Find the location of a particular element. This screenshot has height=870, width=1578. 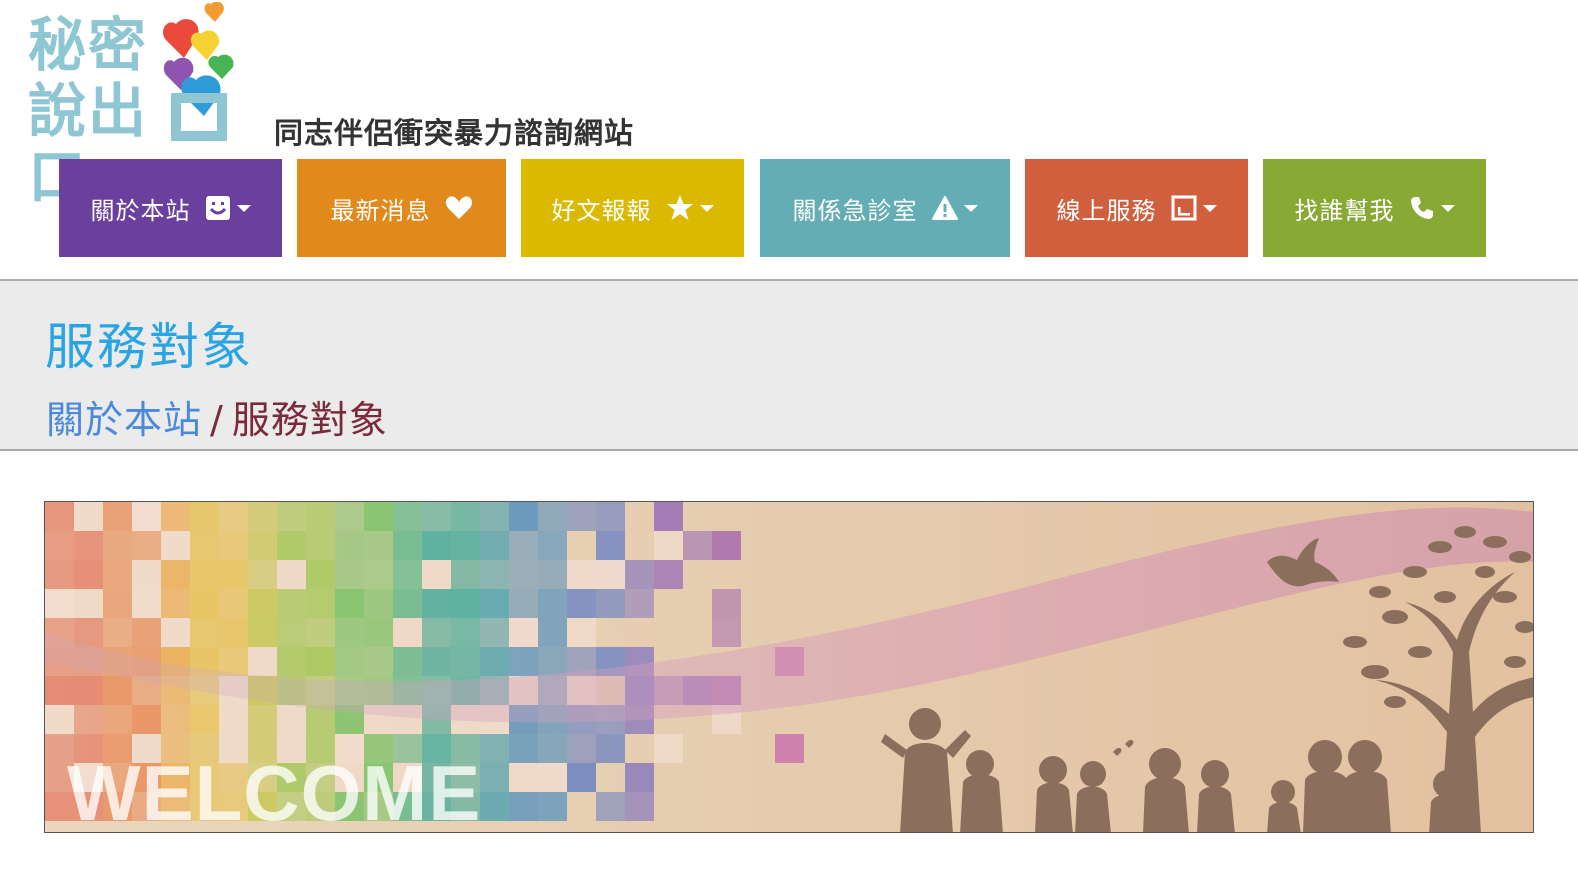

nav-emergency-label: 關係急診室 is located at coordinates (855, 210).